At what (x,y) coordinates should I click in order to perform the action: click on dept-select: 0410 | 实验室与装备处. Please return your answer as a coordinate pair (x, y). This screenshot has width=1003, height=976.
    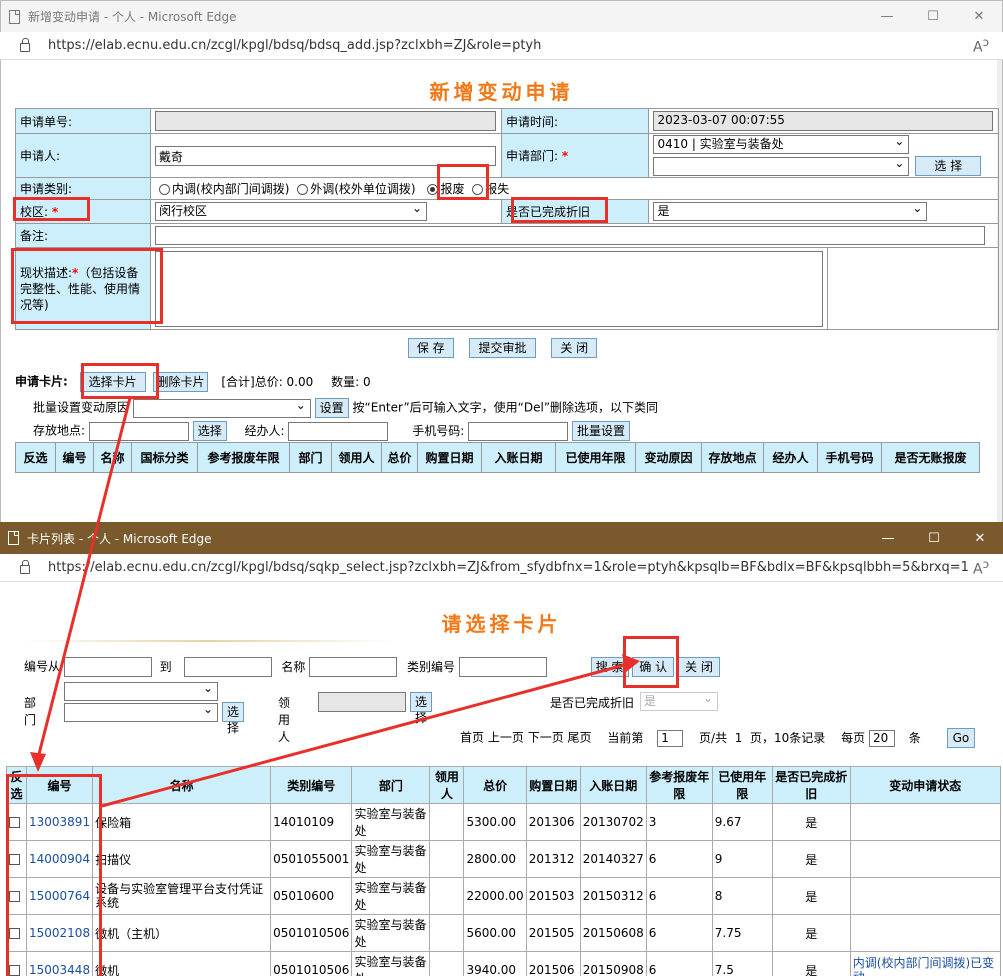
    Looking at the image, I should click on (781, 143).